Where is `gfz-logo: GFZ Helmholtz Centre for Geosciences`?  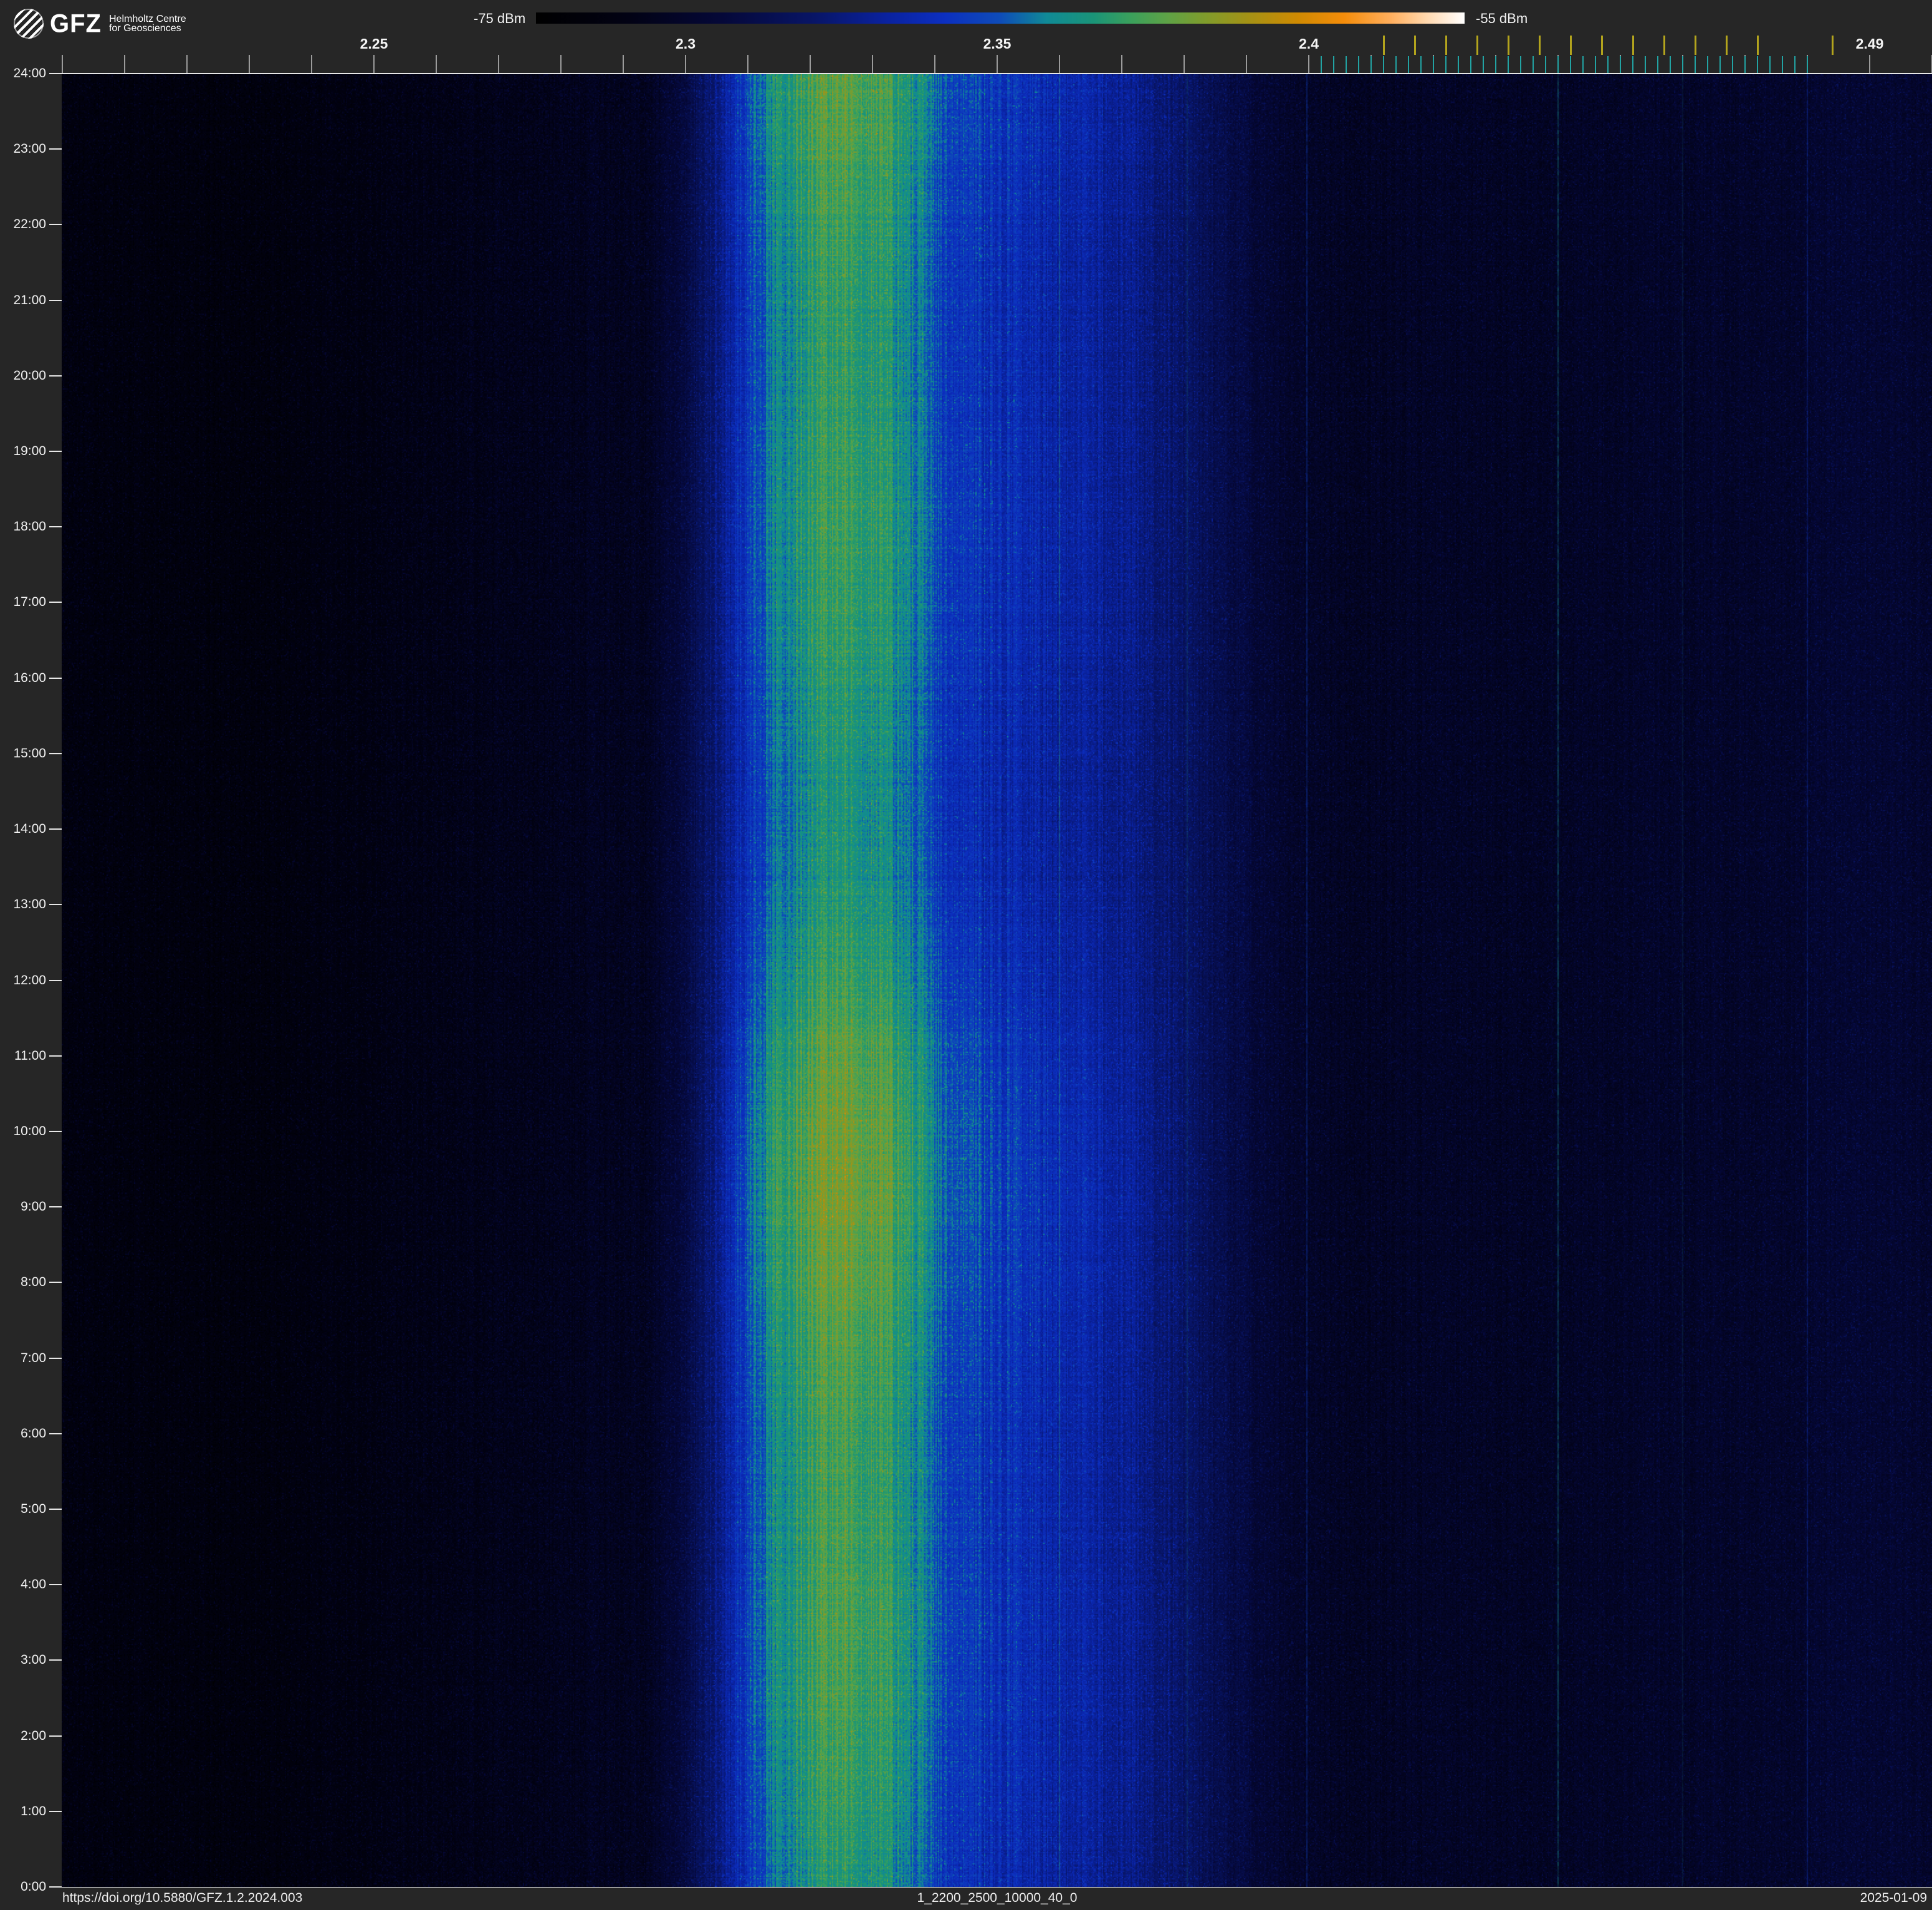 gfz-logo: GFZ Helmholtz Centre for Geosciences is located at coordinates (100, 24).